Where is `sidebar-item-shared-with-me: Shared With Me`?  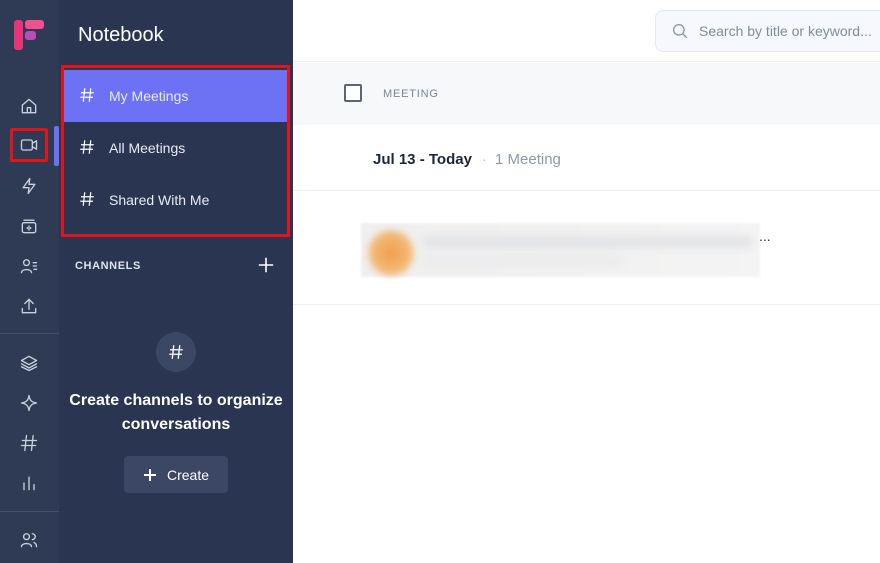
sidebar-item-shared-with-me: Shared With Me is located at coordinates (175, 200).